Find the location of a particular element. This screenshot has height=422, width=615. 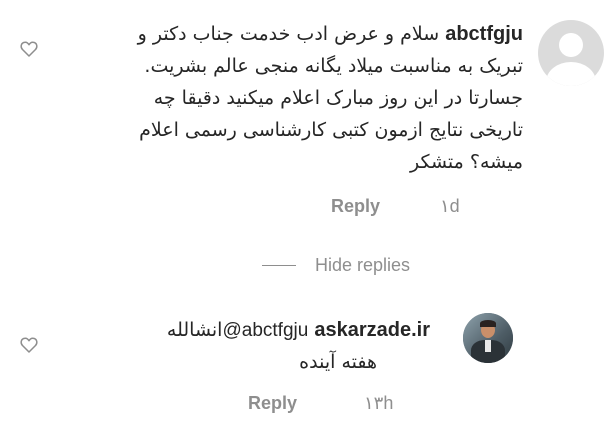

avatar-body-shape is located at coordinates (571, 74).